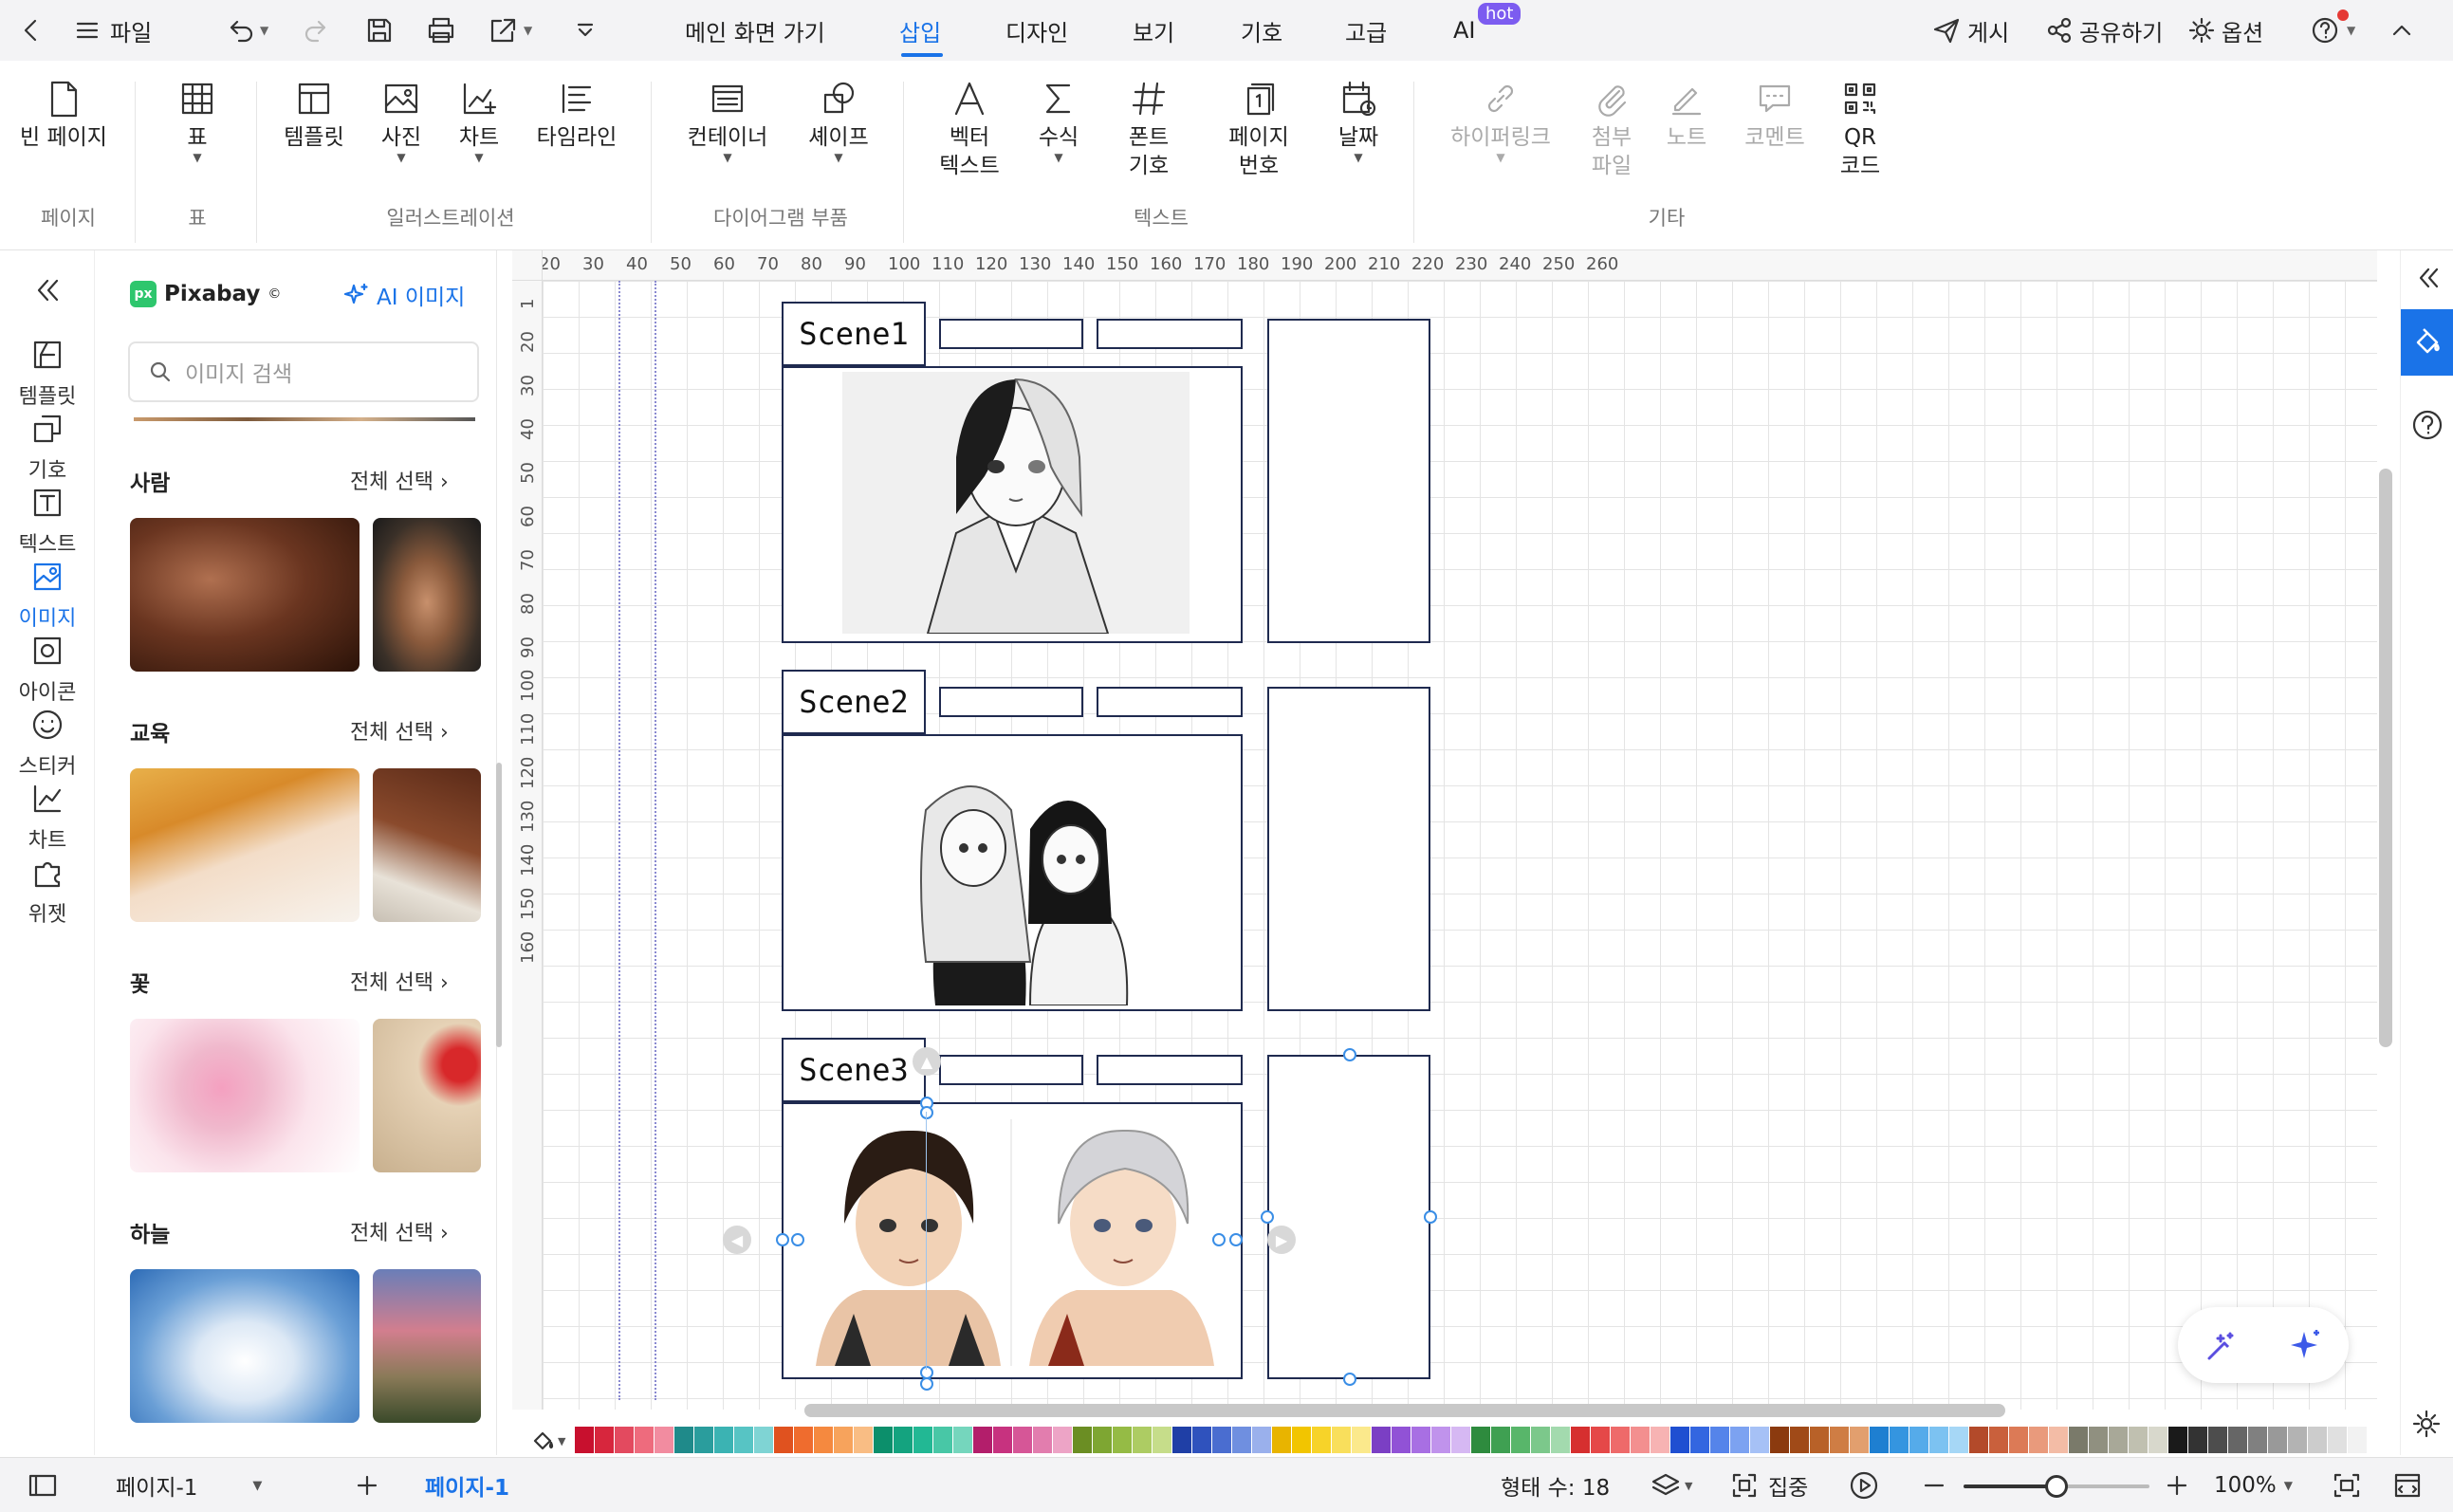 The width and height of the screenshot is (2453, 1512). Describe the element at coordinates (47, 669) in the screenshot. I see `rail-item-icon: 아이콘` at that location.